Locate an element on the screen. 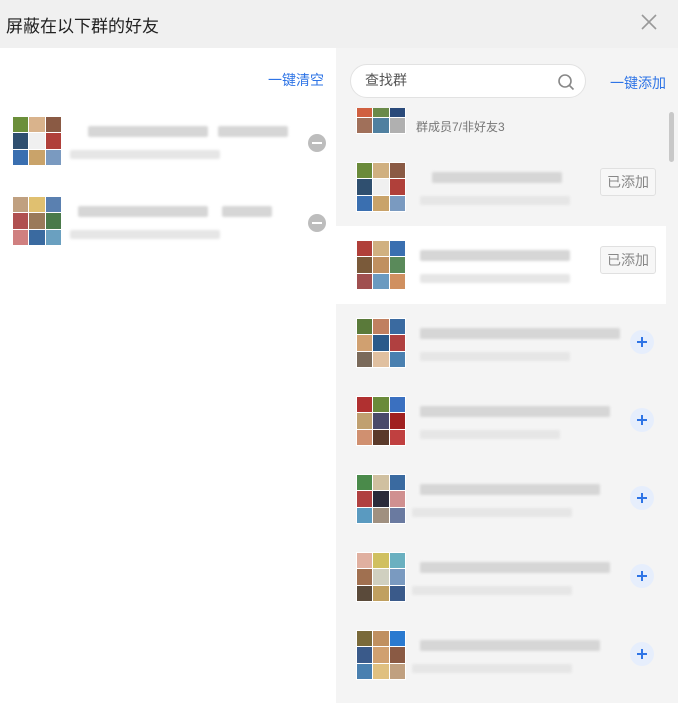 This screenshot has width=678, height=703. dialog-titlebar: 屏蔽在以下群的好友 is located at coordinates (339, 24).